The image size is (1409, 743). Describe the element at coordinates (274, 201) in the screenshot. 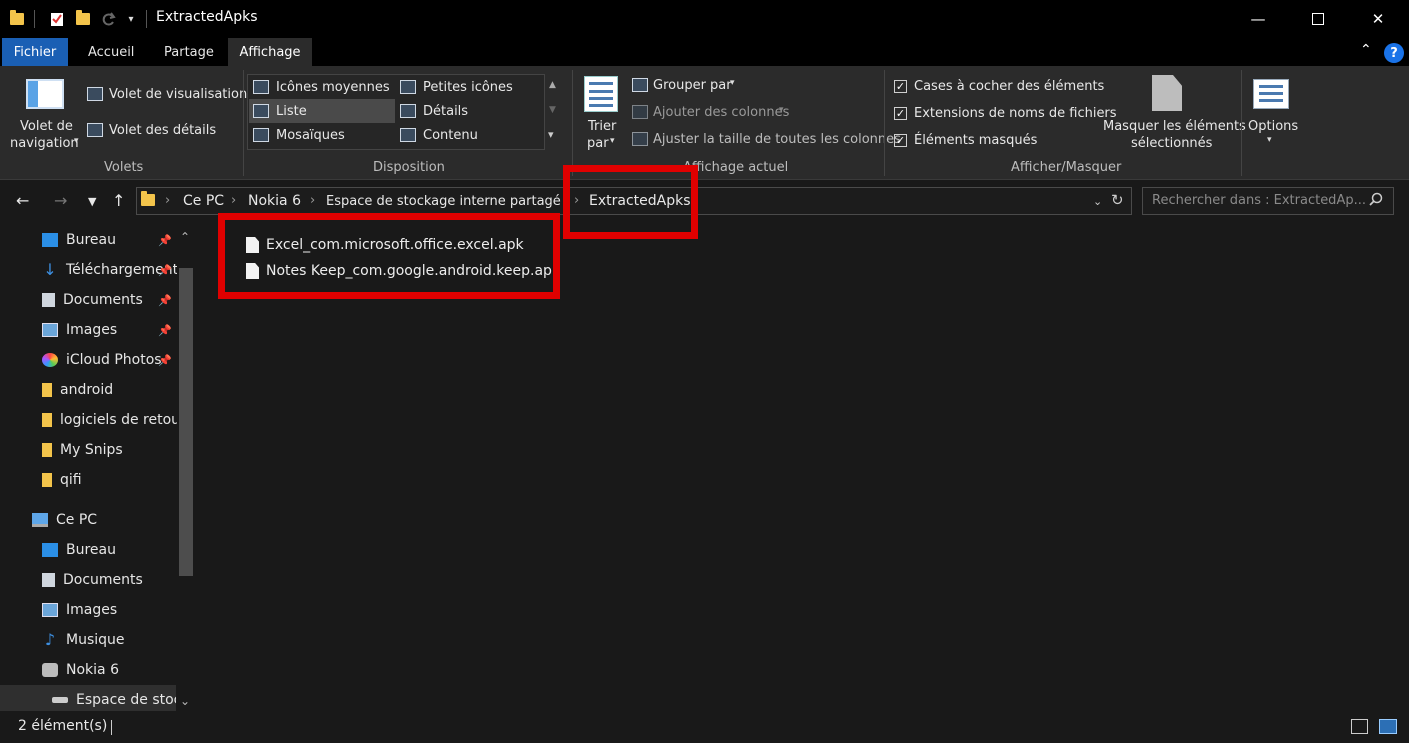

I see `breadcrumb-nokia: Nokia 6` at that location.